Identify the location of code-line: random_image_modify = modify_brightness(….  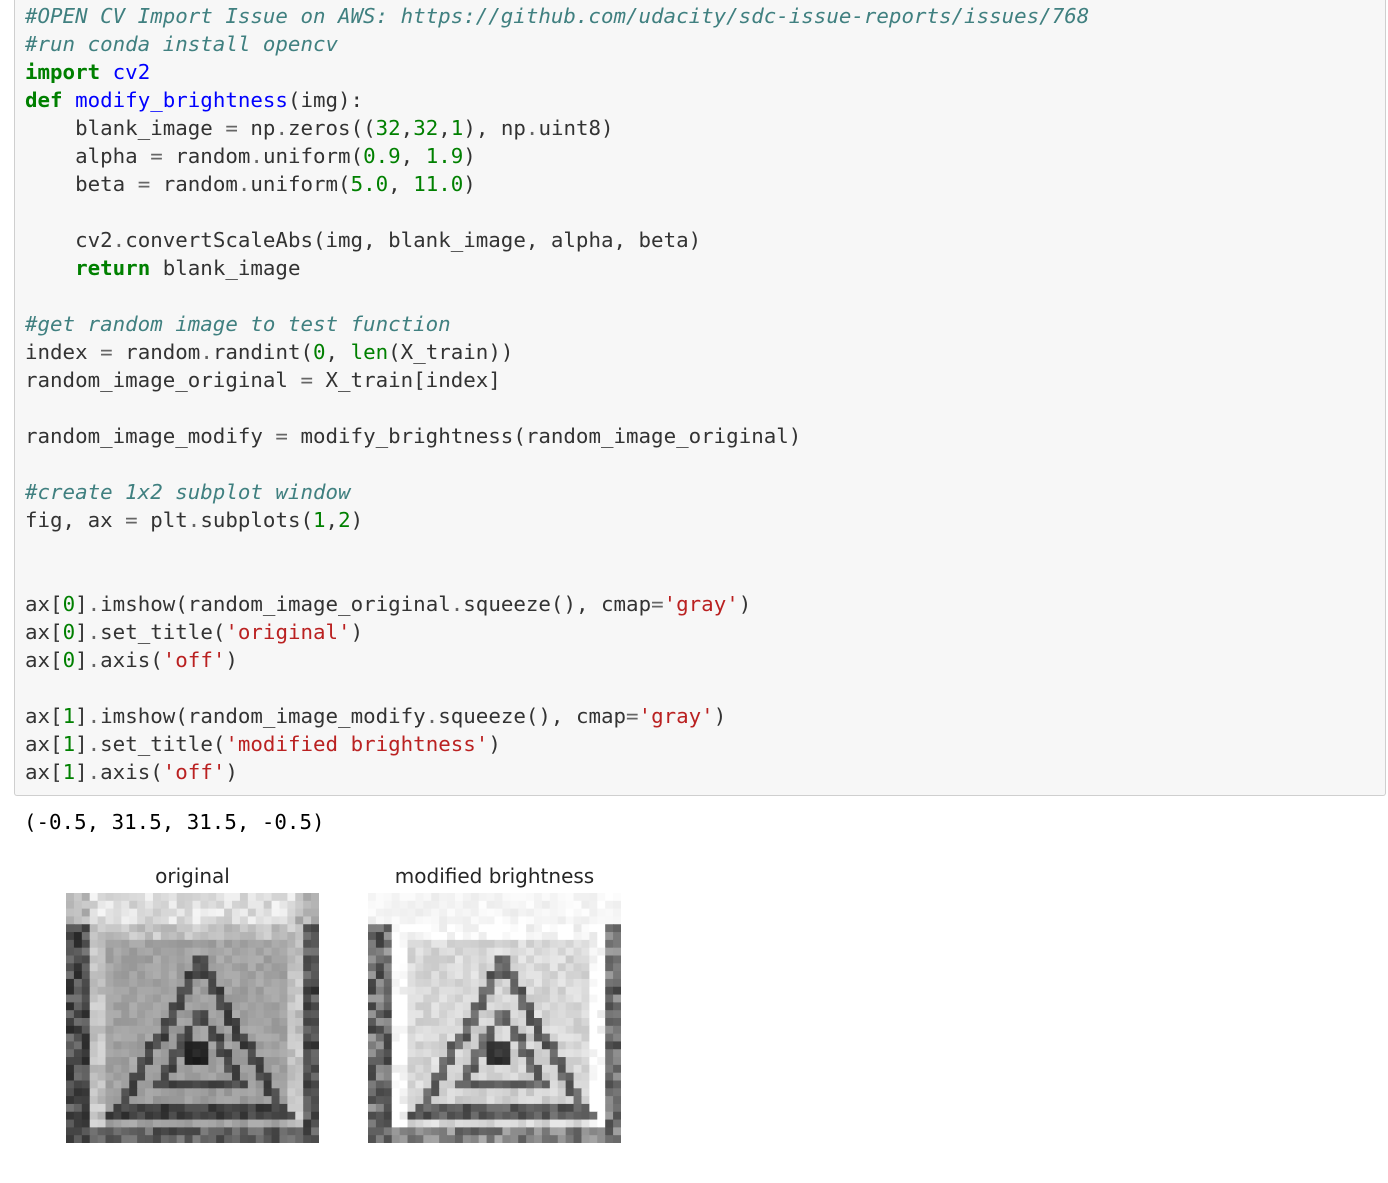
(557, 436).